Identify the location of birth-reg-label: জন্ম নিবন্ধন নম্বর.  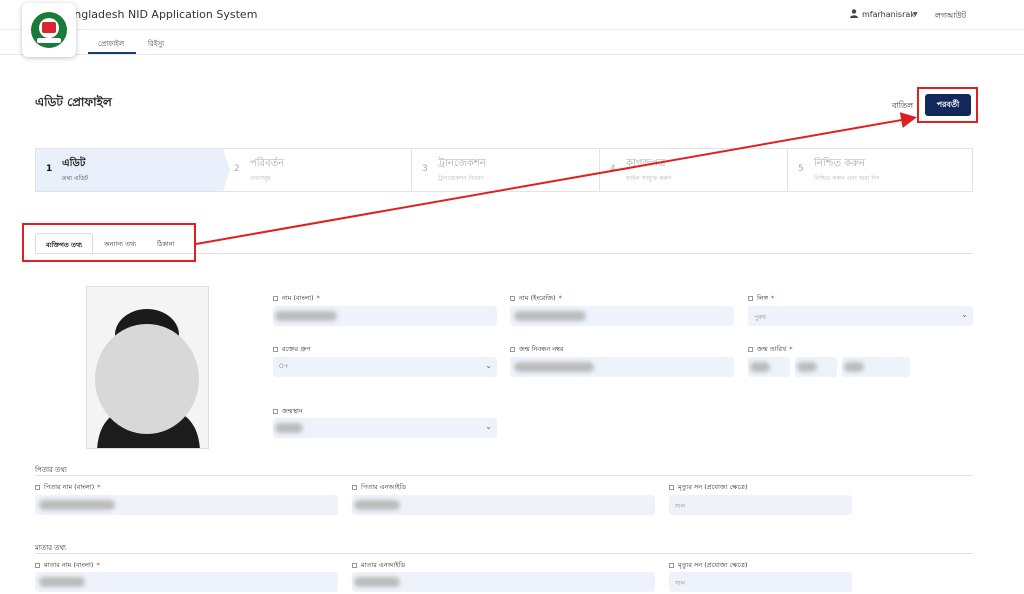
(537, 349).